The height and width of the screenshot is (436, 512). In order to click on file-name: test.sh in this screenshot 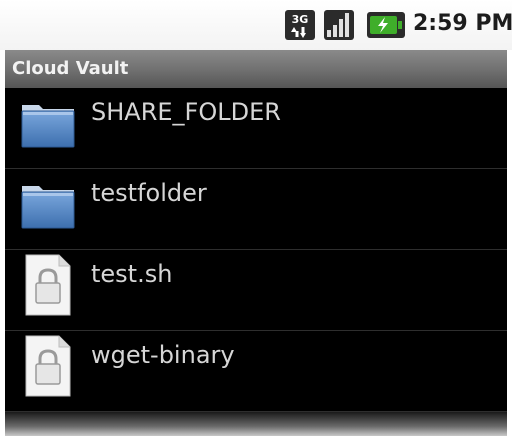, I will do `click(132, 274)`.